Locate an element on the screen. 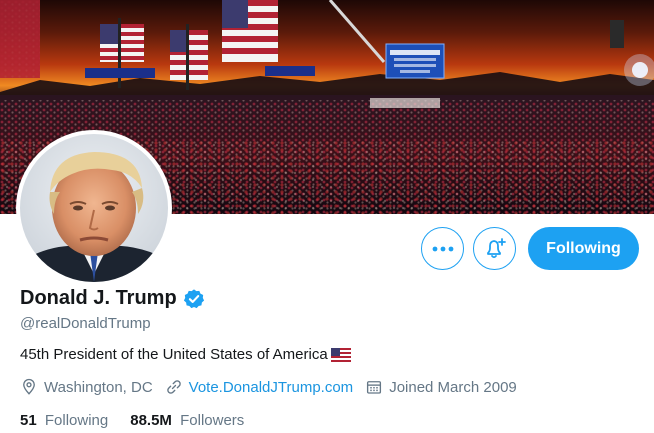  following-label: Following is located at coordinates (76, 420).